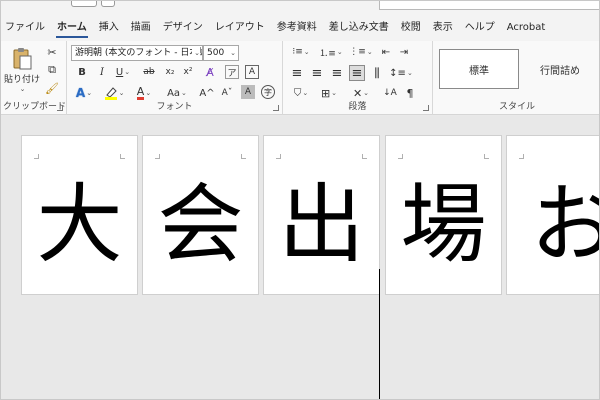 The height and width of the screenshot is (400, 600). What do you see at coordinates (526, 28) in the screenshot?
I see `tab-acrobat: Acrobat` at bounding box center [526, 28].